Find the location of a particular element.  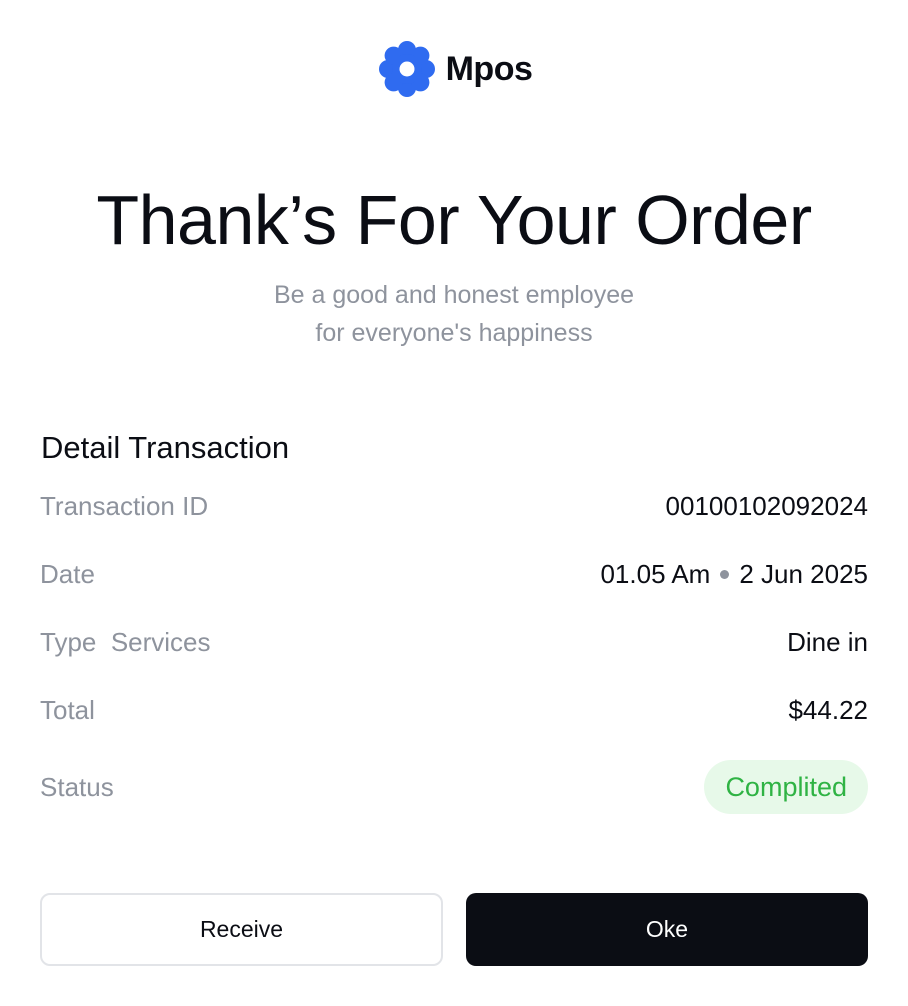

status-row: Status Complited is located at coordinates (454, 787).